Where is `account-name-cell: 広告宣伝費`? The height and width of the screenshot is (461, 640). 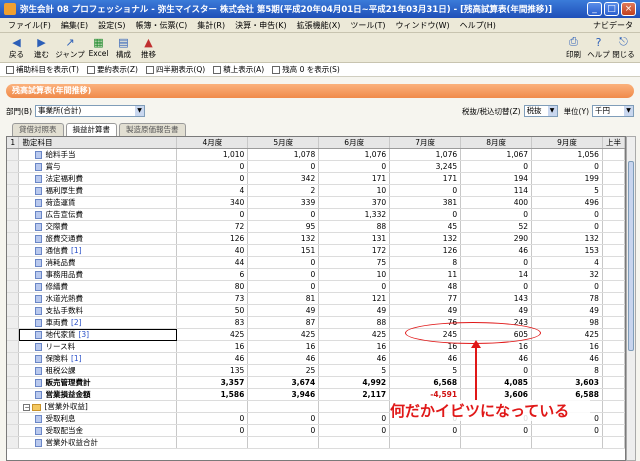 account-name-cell: 広告宣伝費 is located at coordinates (98, 214).